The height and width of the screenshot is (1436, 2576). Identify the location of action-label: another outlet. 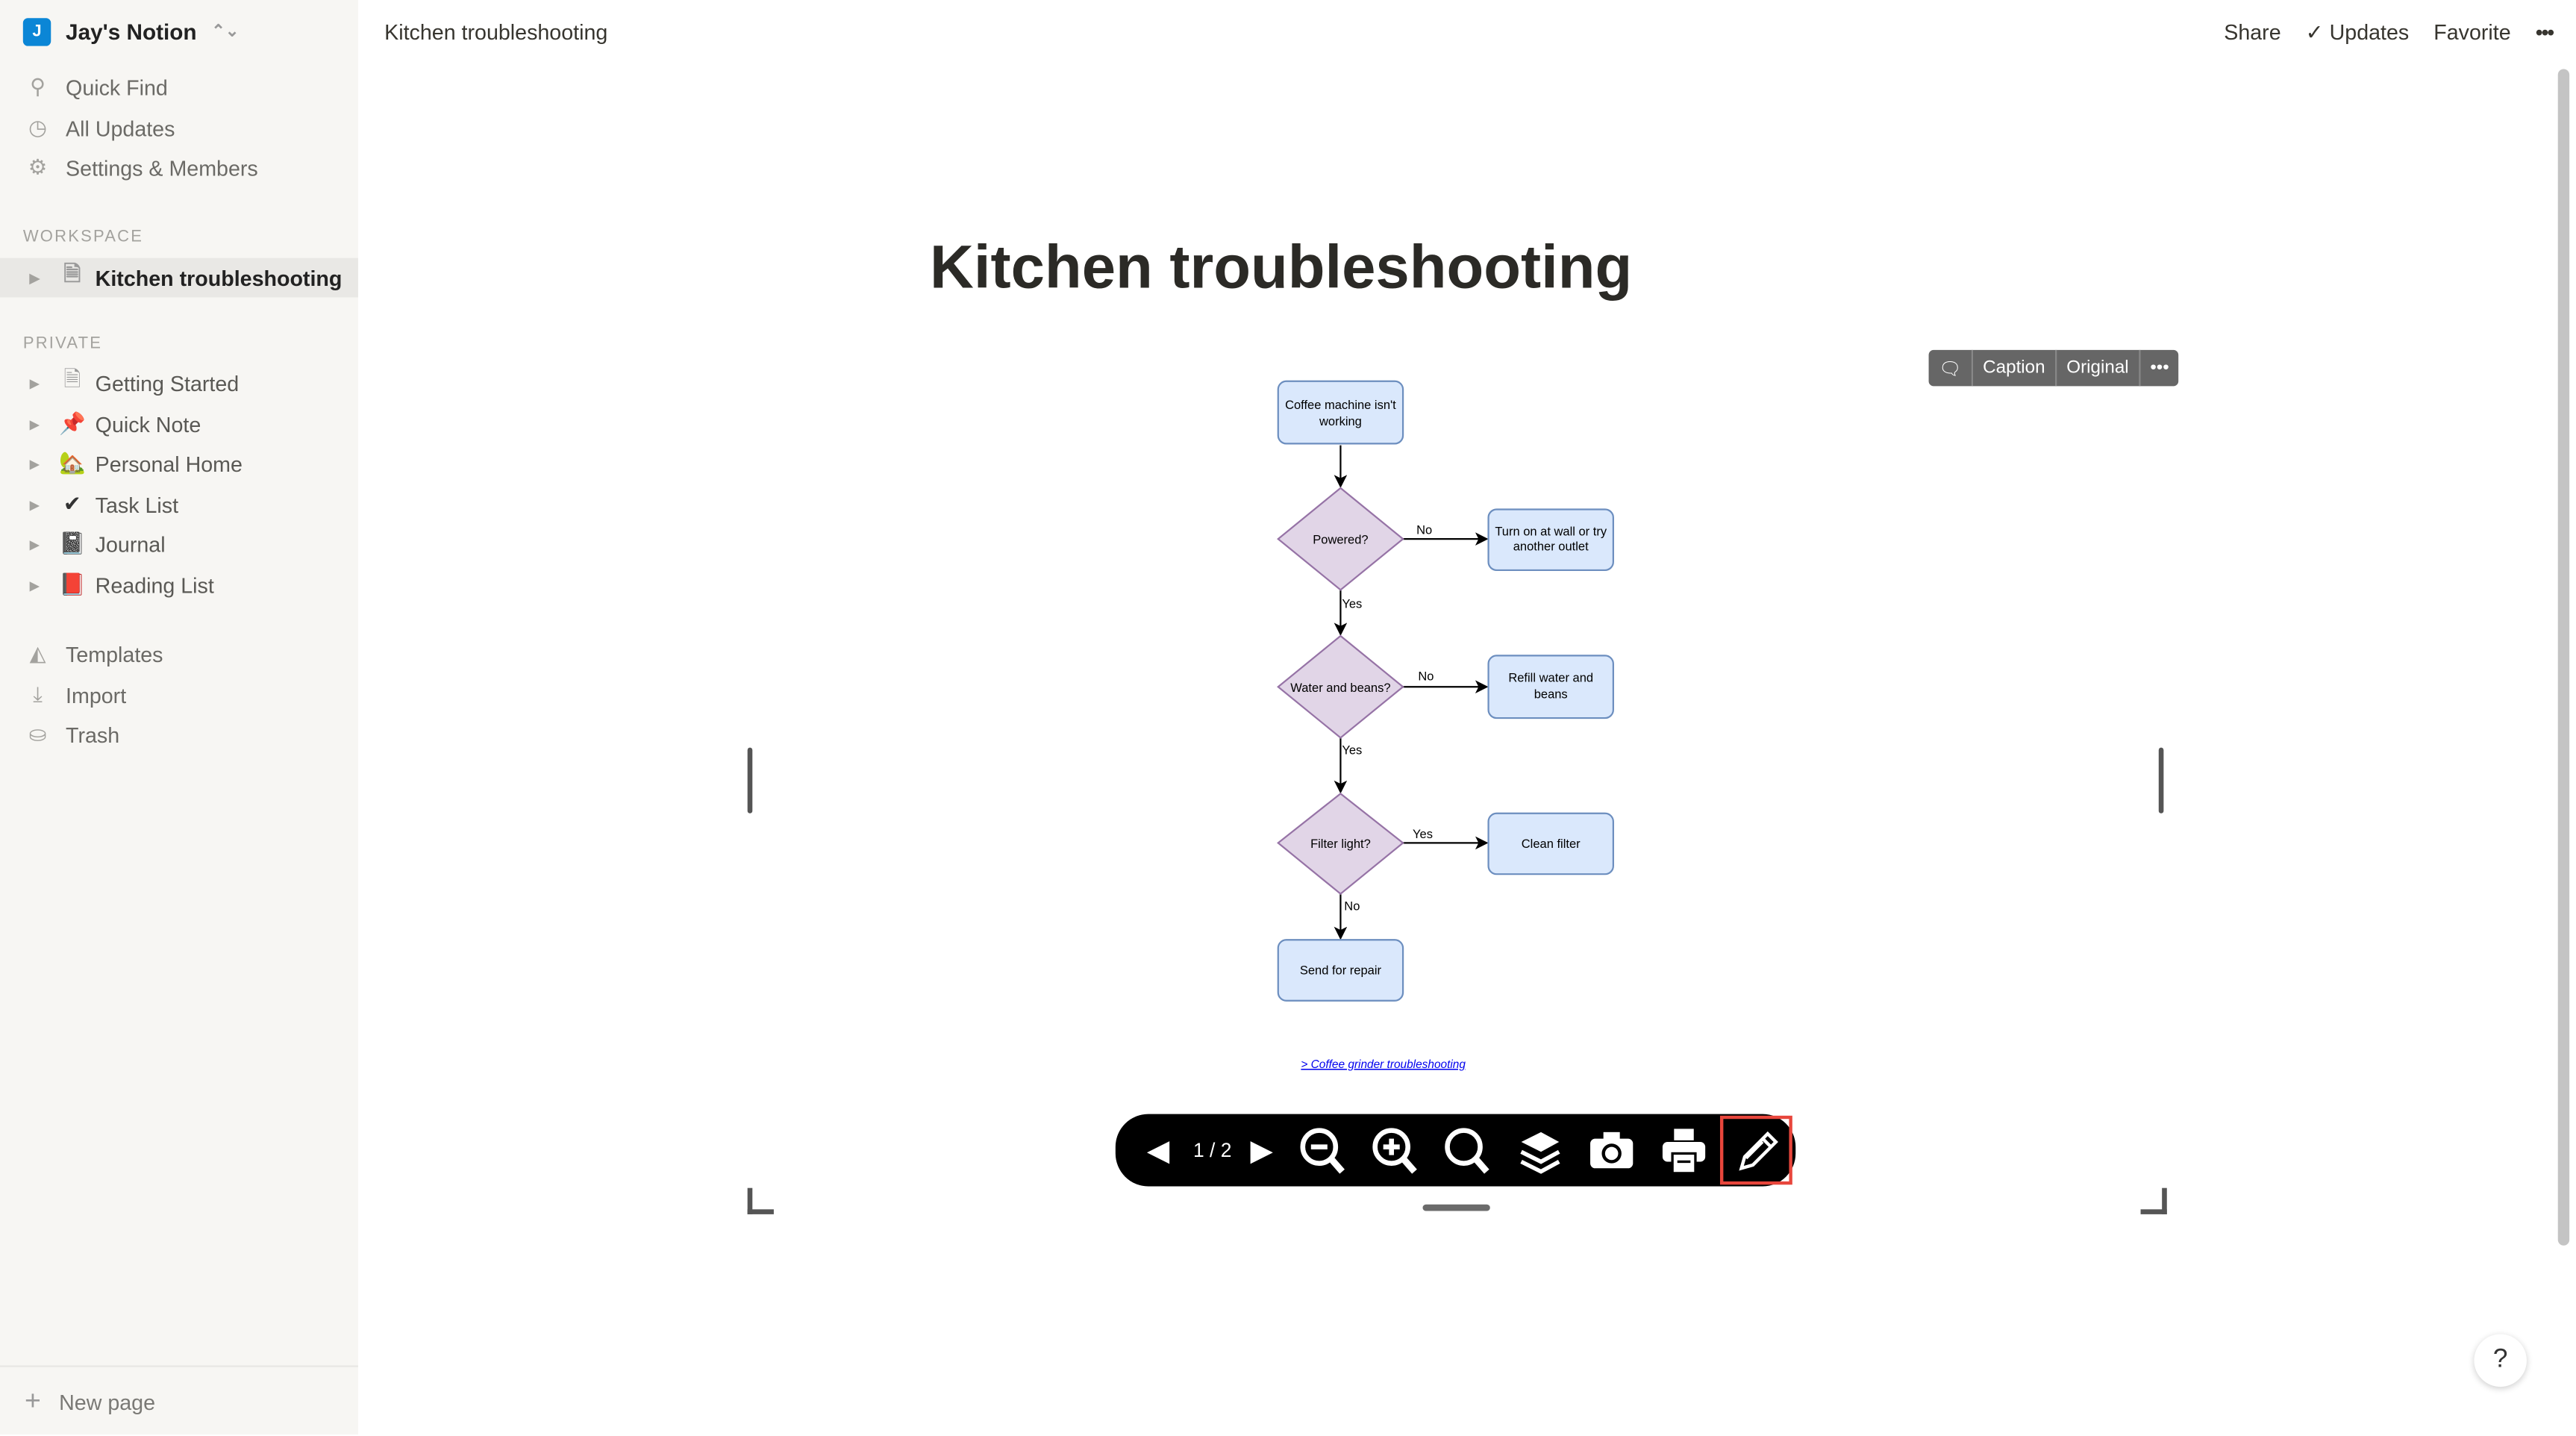
(1551, 547).